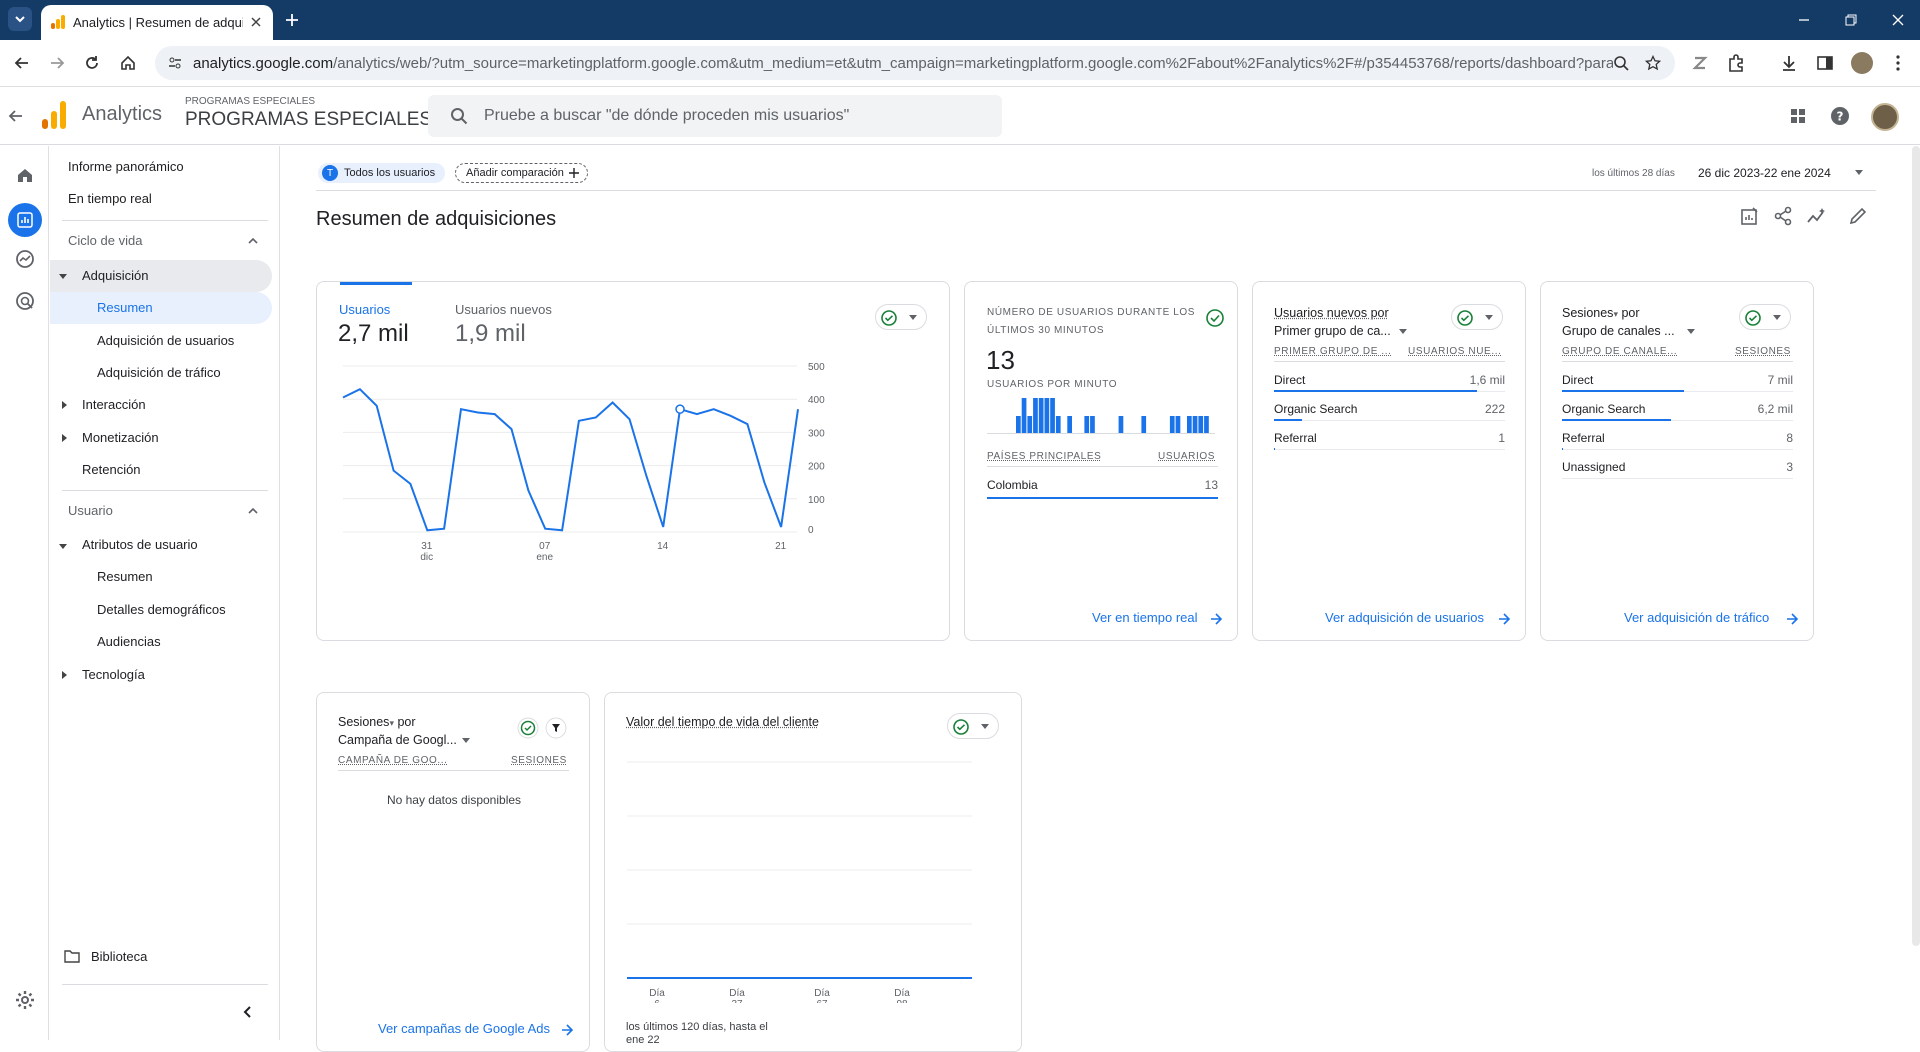 The width and height of the screenshot is (1920, 1052). I want to click on sessions-link: Ver adquisición de tráfico, so click(1696, 617).